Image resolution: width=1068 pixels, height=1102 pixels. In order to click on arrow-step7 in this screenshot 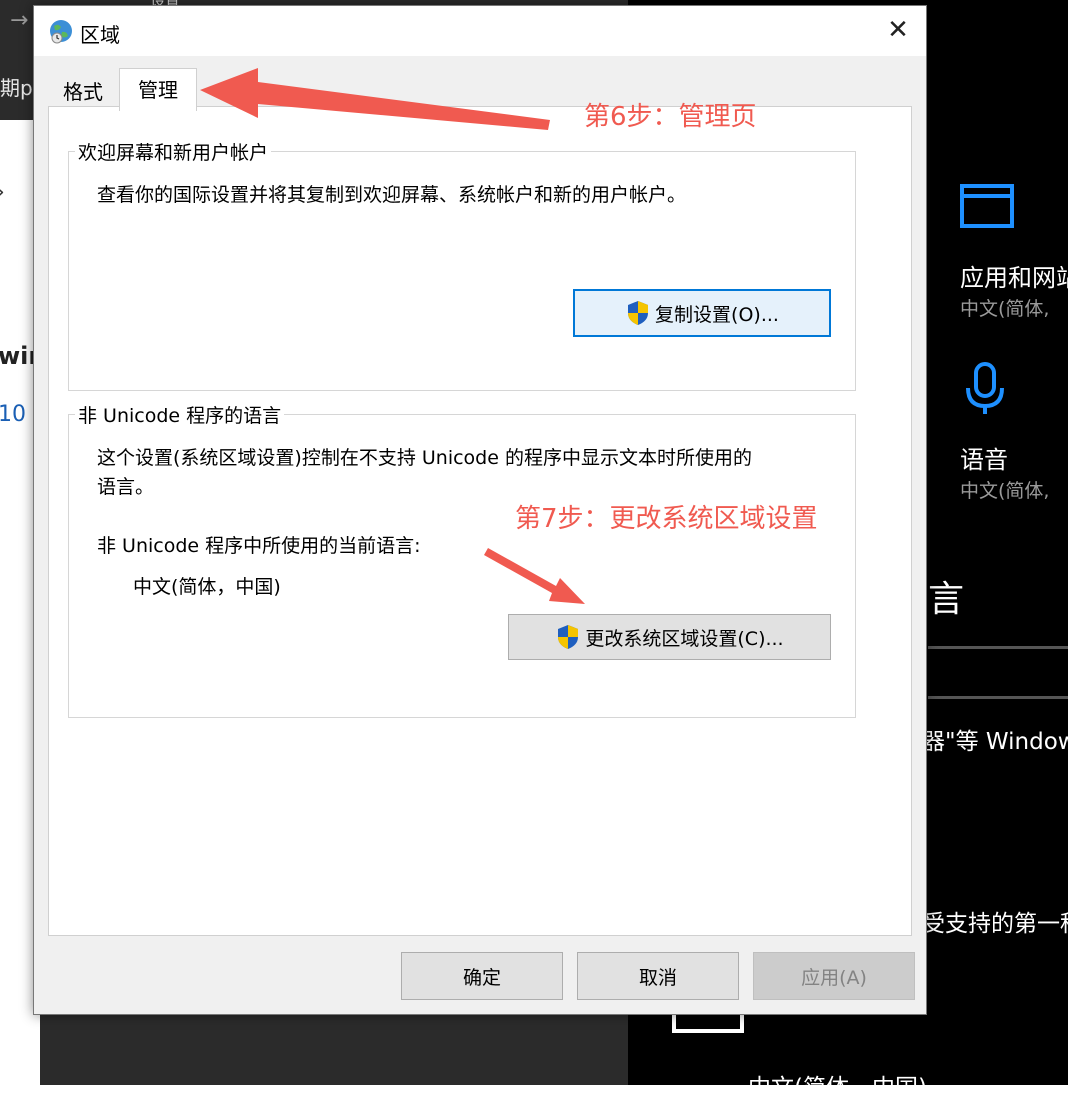, I will do `click(534, 576)`.